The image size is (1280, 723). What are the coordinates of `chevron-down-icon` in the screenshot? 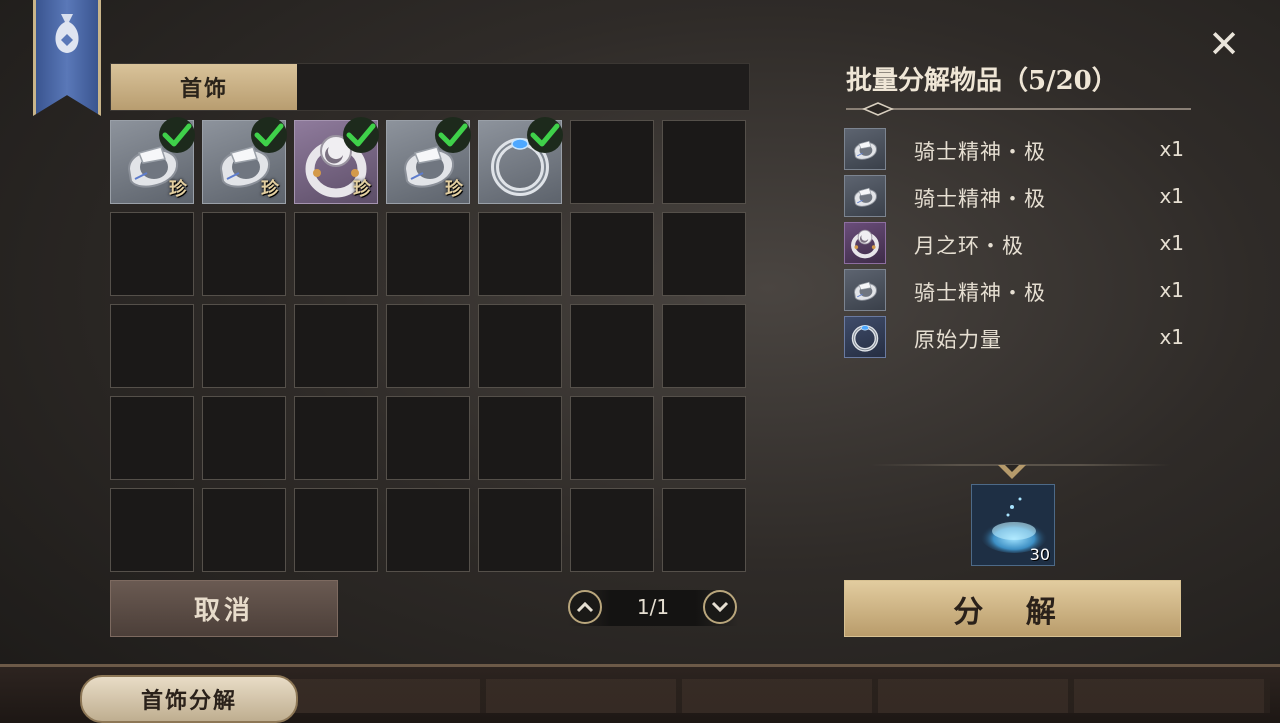 It's located at (720, 607).